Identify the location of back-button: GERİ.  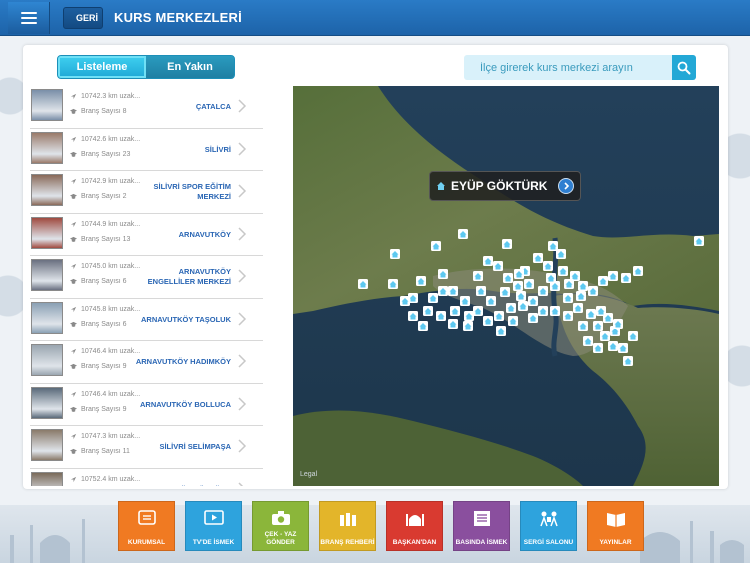
(83, 18).